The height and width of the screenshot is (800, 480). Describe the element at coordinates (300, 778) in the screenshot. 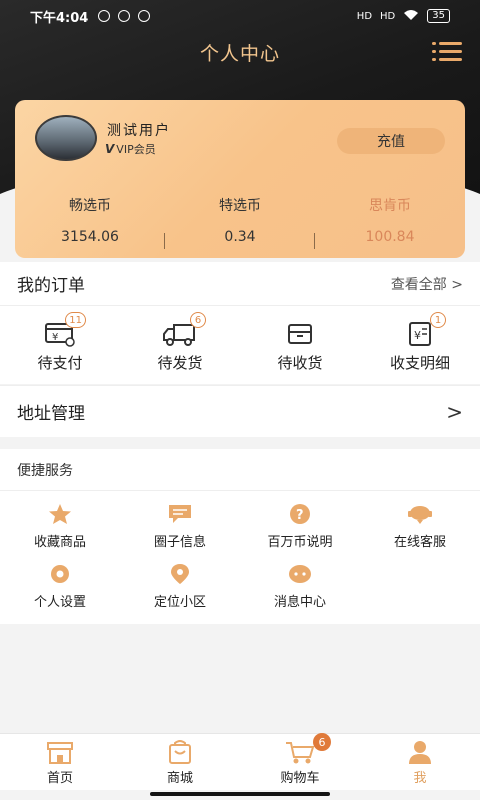

I see `tab-label: 购物车` at that location.